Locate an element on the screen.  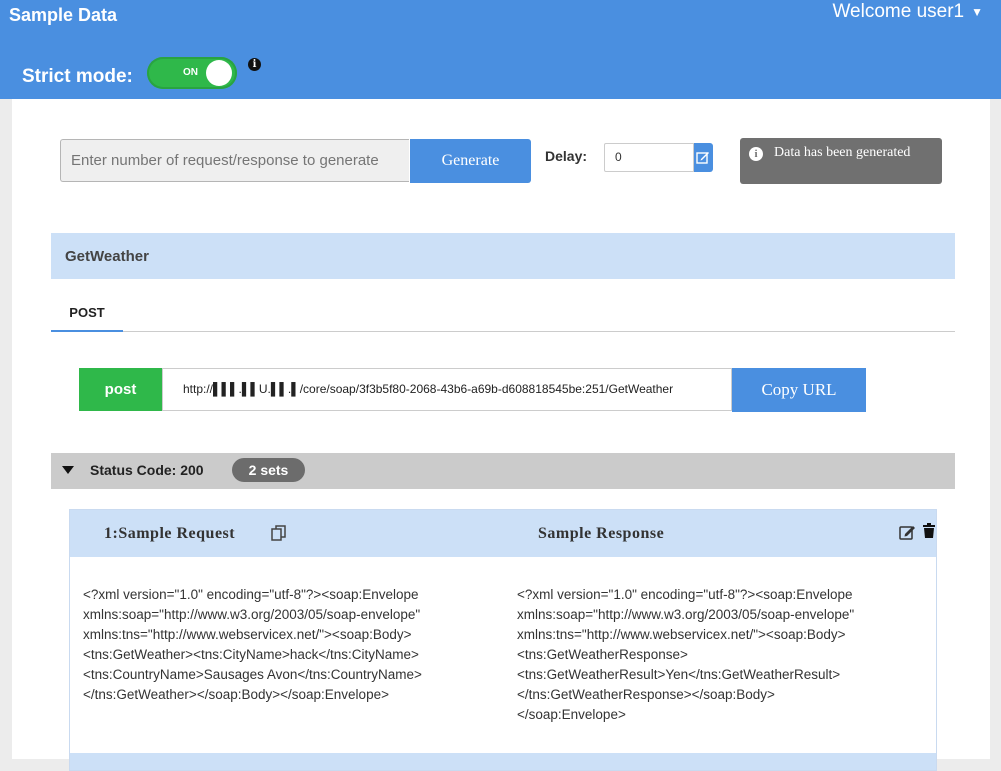
sets-count-badge: 2 sets is located at coordinates (268, 470).